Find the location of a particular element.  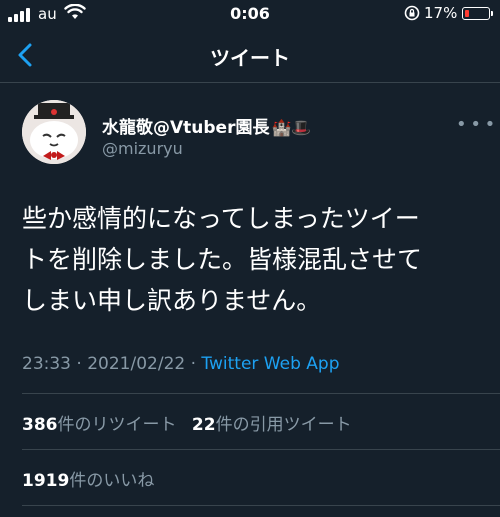

name-emoji: 🏰🎩 is located at coordinates (291, 127).